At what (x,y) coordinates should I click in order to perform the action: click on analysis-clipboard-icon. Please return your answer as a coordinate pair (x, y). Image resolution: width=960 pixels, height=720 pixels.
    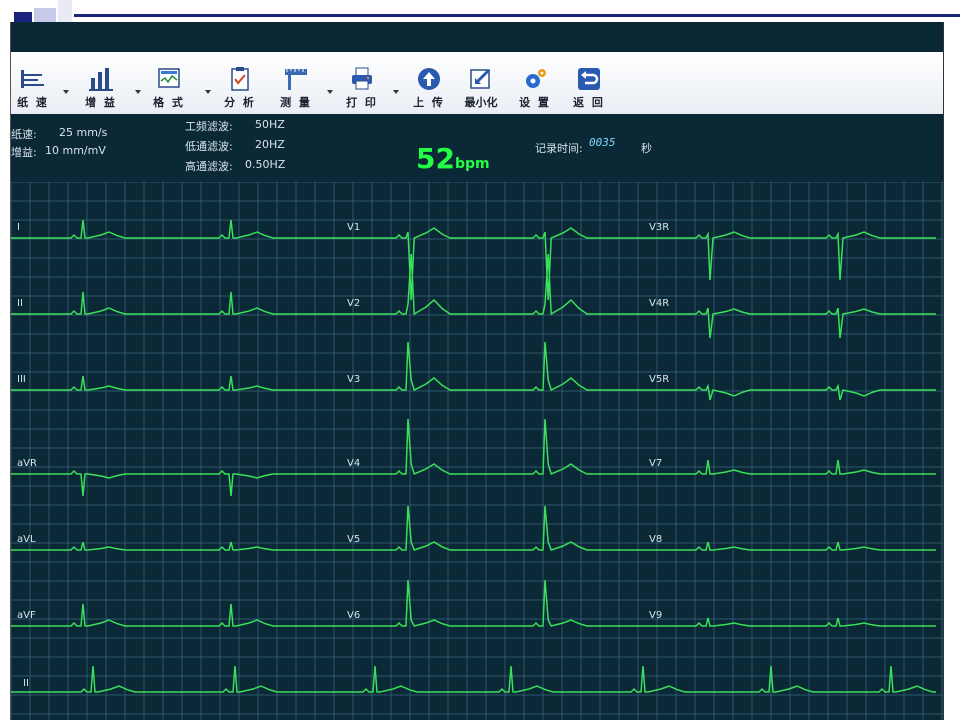
    Looking at the image, I should click on (240, 79).